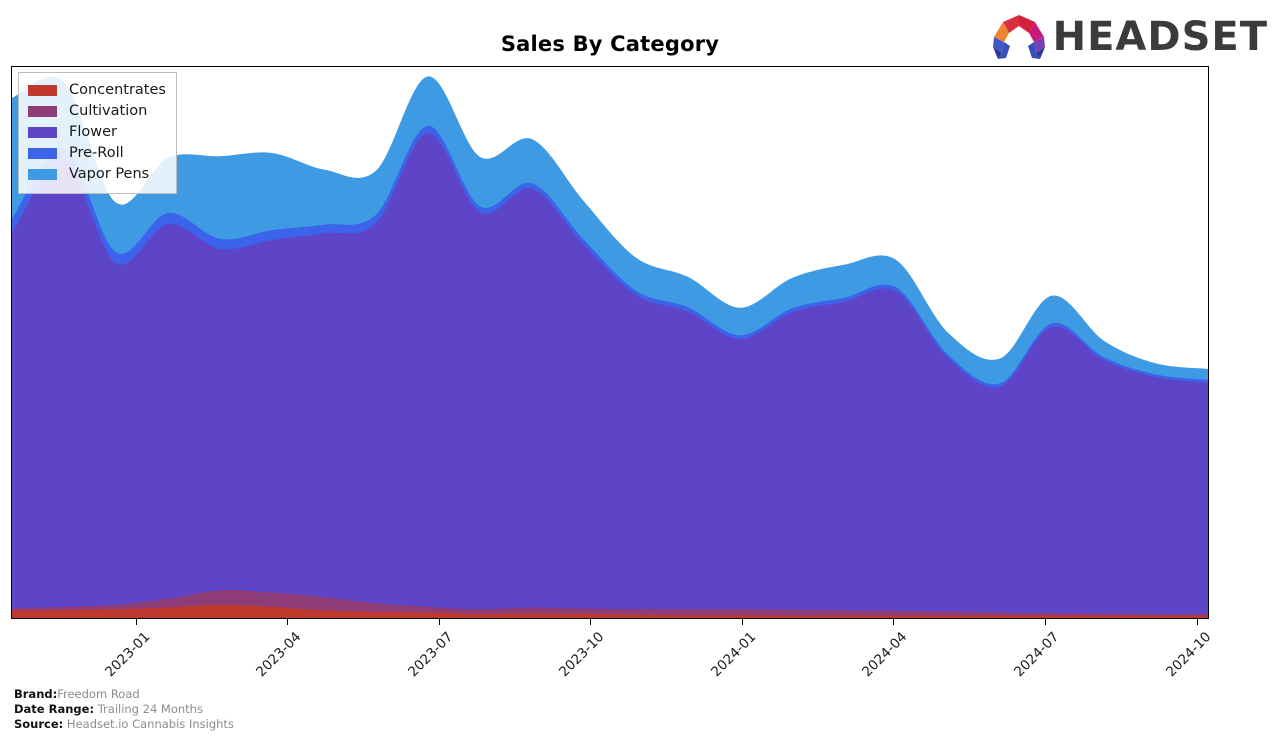 The height and width of the screenshot is (741, 1276). I want to click on legend-item-label: Concentrates, so click(117, 90).